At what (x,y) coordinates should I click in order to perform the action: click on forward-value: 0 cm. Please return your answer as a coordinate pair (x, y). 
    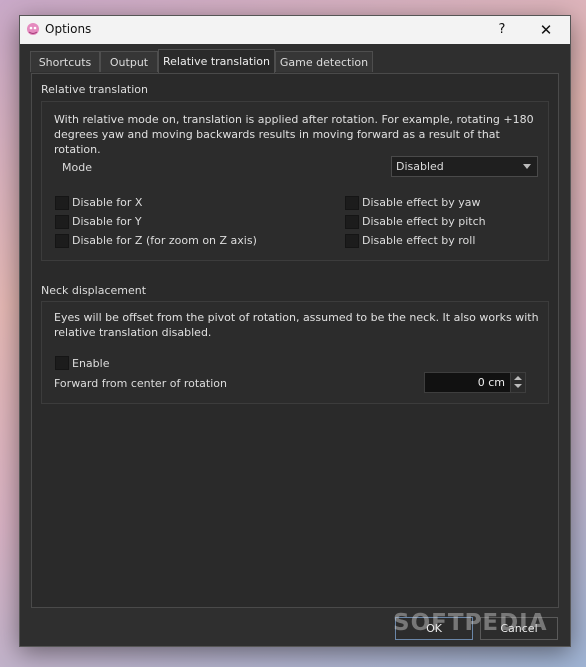
    Looking at the image, I should click on (491, 382).